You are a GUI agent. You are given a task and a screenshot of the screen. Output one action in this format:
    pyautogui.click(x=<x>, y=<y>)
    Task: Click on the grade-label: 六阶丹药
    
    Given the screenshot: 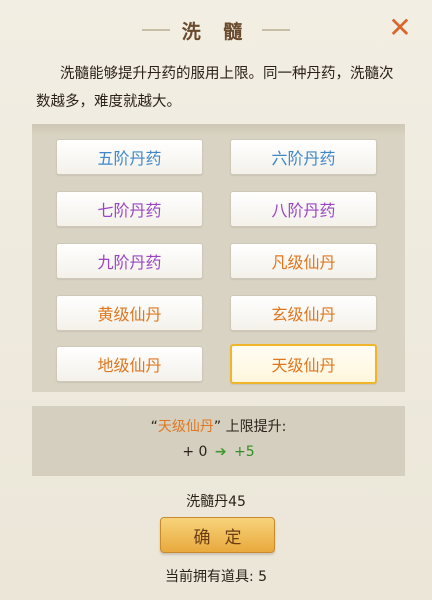 What is the action you would take?
    pyautogui.click(x=303, y=158)
    